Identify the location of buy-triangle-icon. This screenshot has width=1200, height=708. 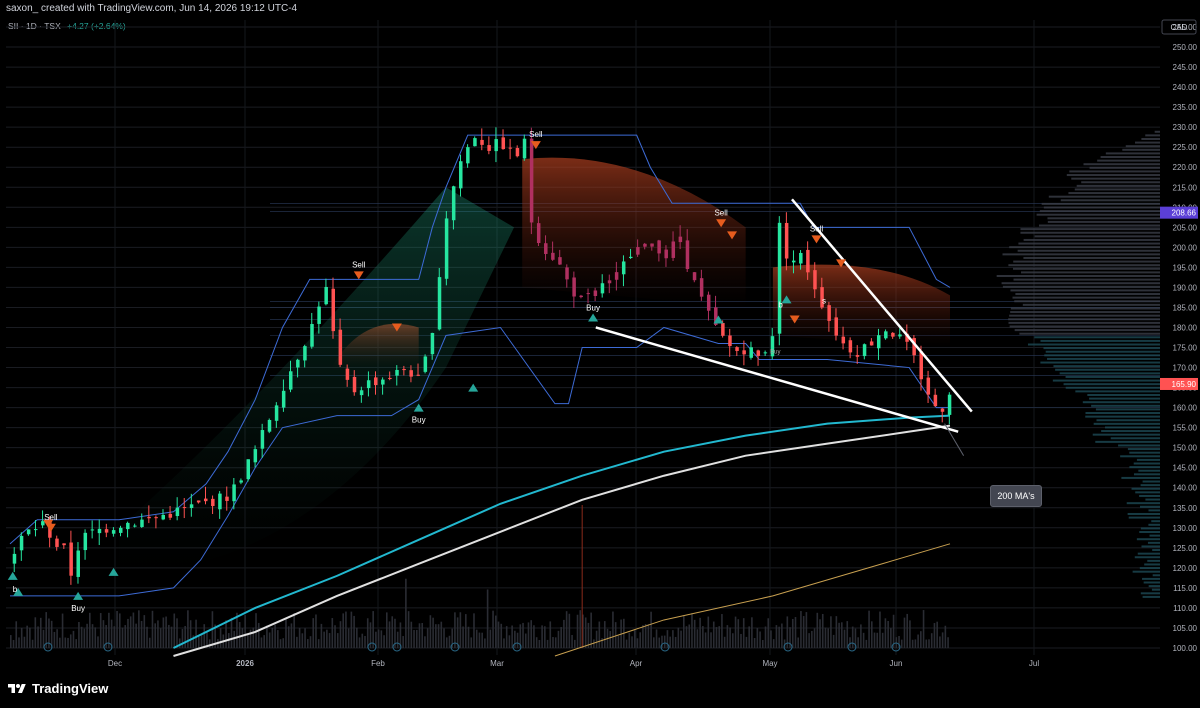
(113, 571).